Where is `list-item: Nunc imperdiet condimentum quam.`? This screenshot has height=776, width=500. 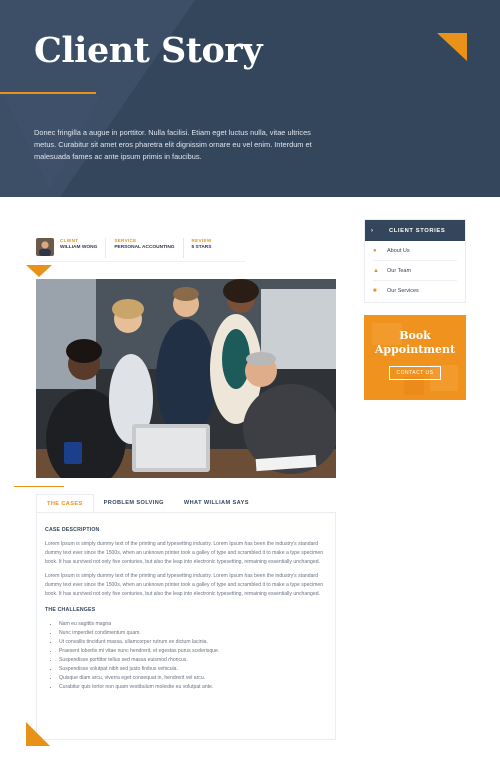 list-item: Nunc imperdiet condimentum quam. is located at coordinates (193, 633).